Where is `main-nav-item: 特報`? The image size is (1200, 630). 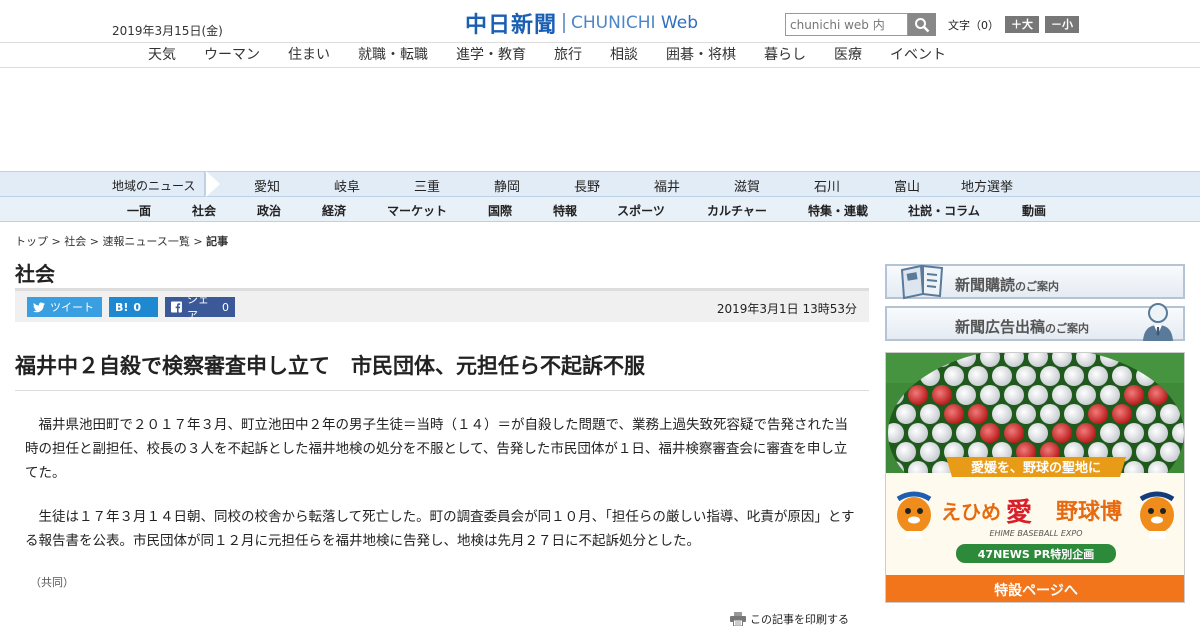 main-nav-item: 特報 is located at coordinates (565, 210).